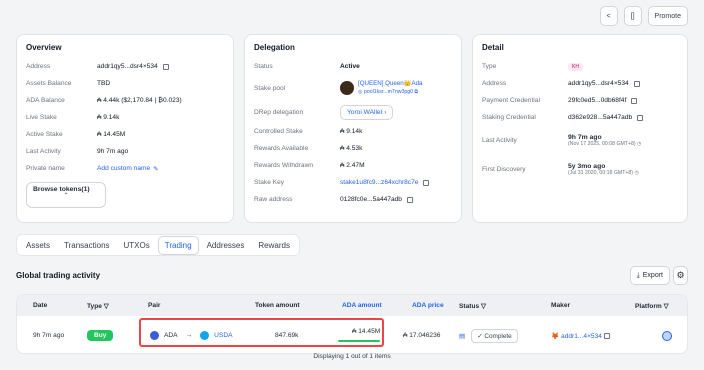 The width and height of the screenshot is (704, 370). I want to click on row-label: Raw address, so click(273, 199).